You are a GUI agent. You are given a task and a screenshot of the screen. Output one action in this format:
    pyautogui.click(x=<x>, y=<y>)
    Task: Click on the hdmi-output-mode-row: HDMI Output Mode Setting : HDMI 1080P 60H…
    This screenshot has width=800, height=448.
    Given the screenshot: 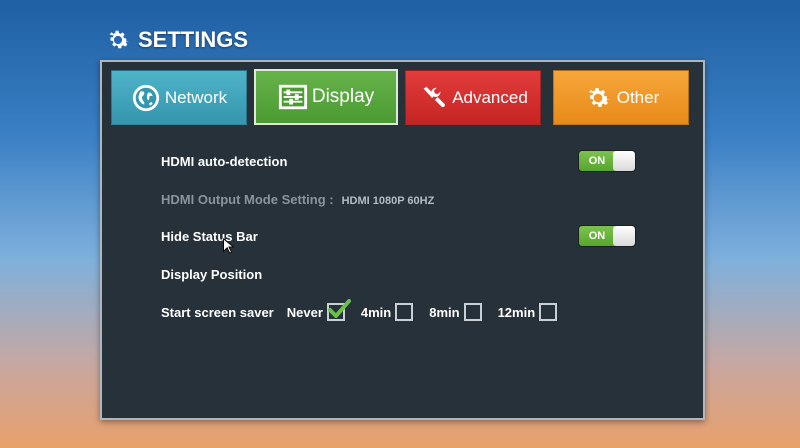 What is the action you would take?
    pyautogui.click(x=297, y=199)
    